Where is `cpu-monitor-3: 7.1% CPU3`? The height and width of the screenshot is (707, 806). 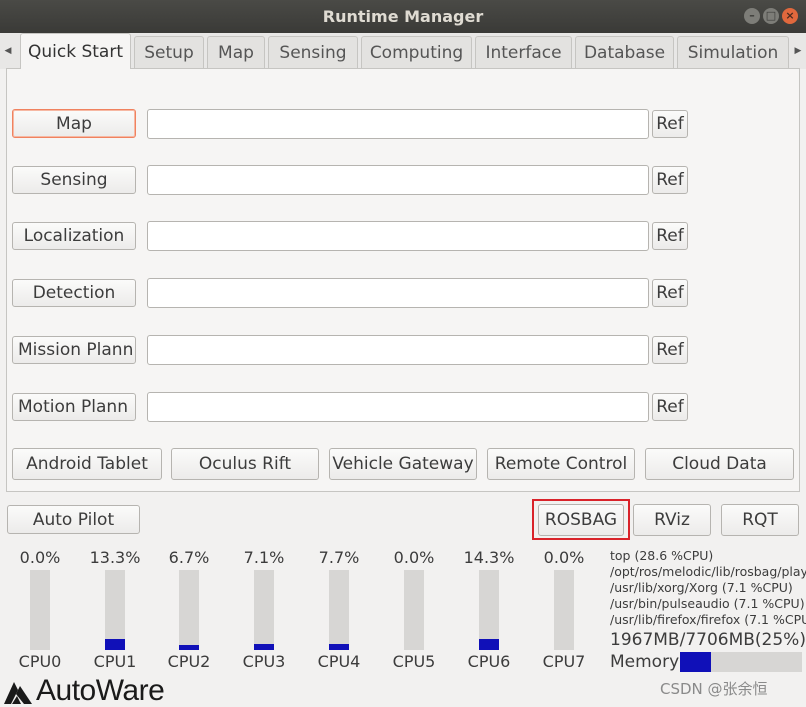 cpu-monitor-3: 7.1% CPU3 is located at coordinates (264, 613).